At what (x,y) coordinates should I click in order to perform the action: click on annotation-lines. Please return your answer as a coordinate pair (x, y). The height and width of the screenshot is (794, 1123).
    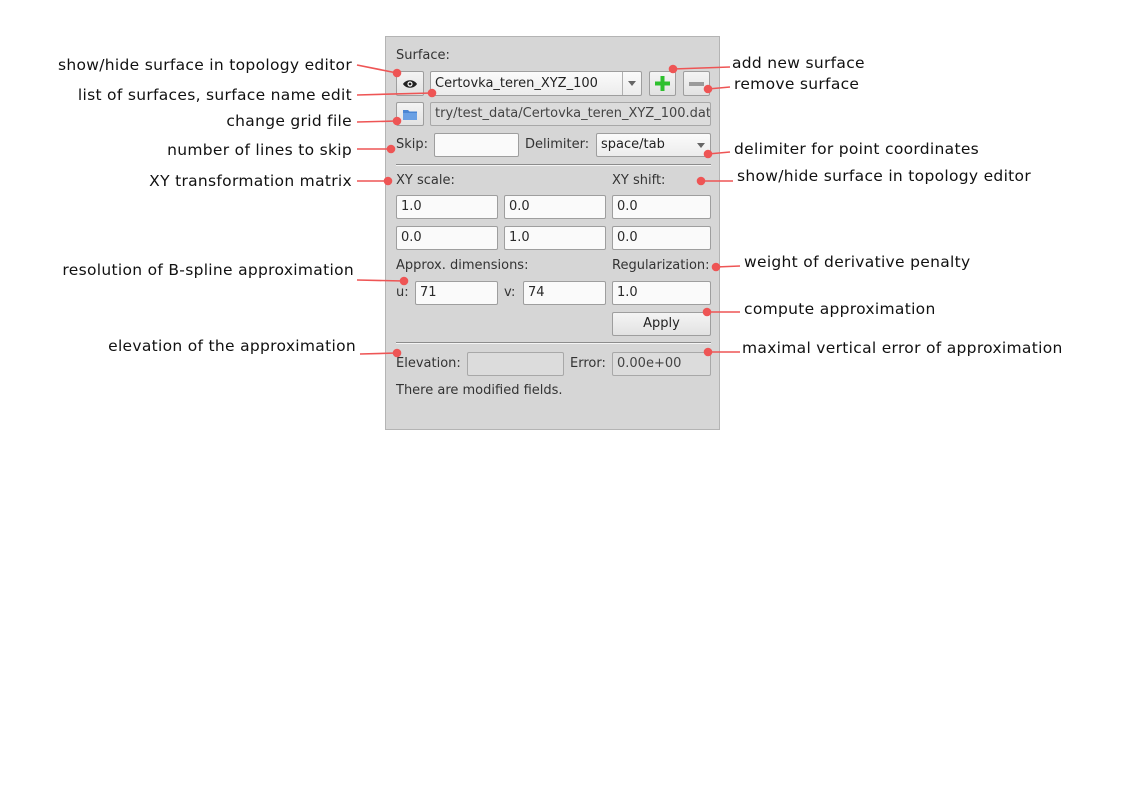
    Looking at the image, I should click on (548, 211).